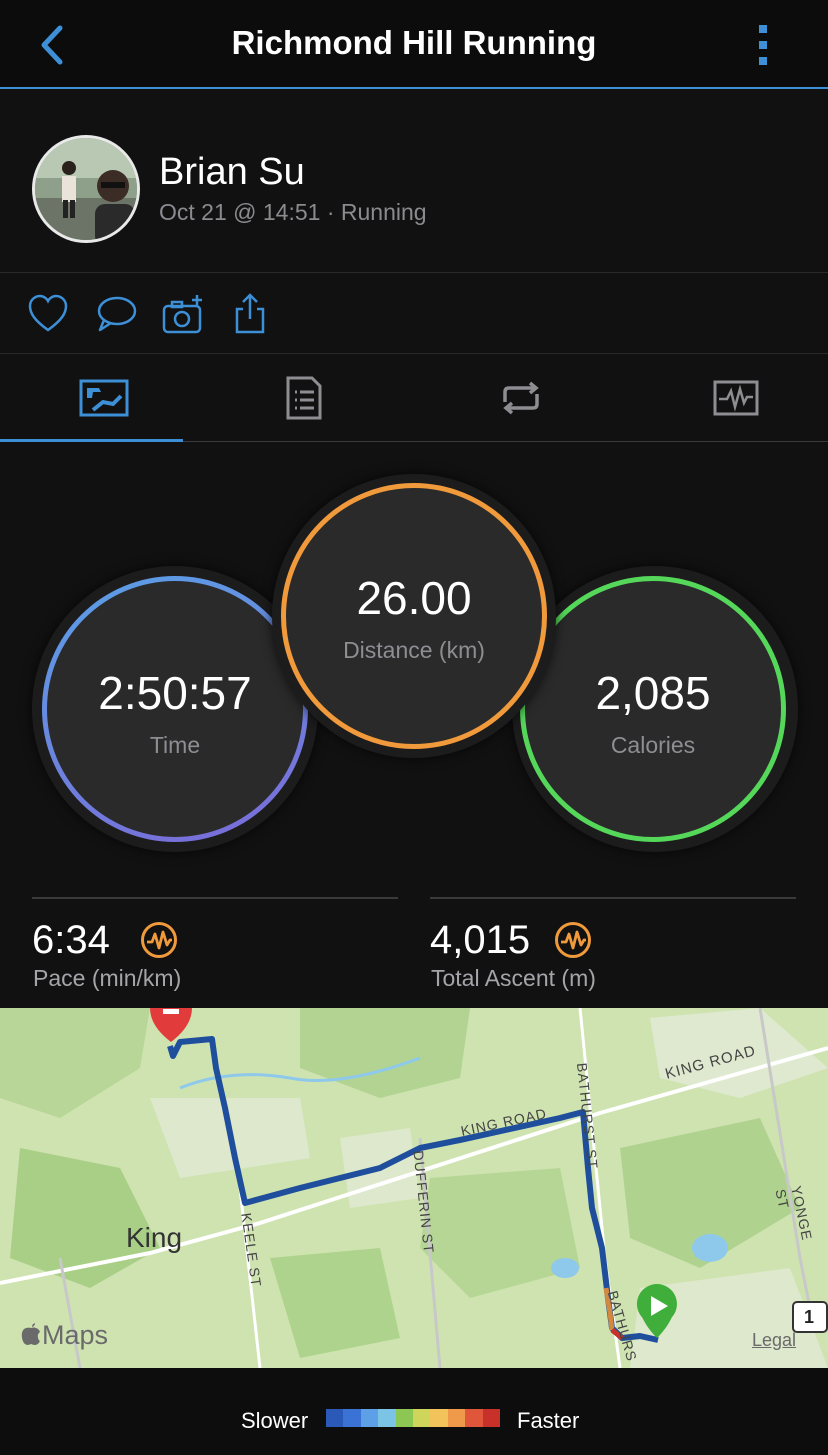  Describe the element at coordinates (232, 172) in the screenshot. I see `athlete-name: Brian Su` at that location.